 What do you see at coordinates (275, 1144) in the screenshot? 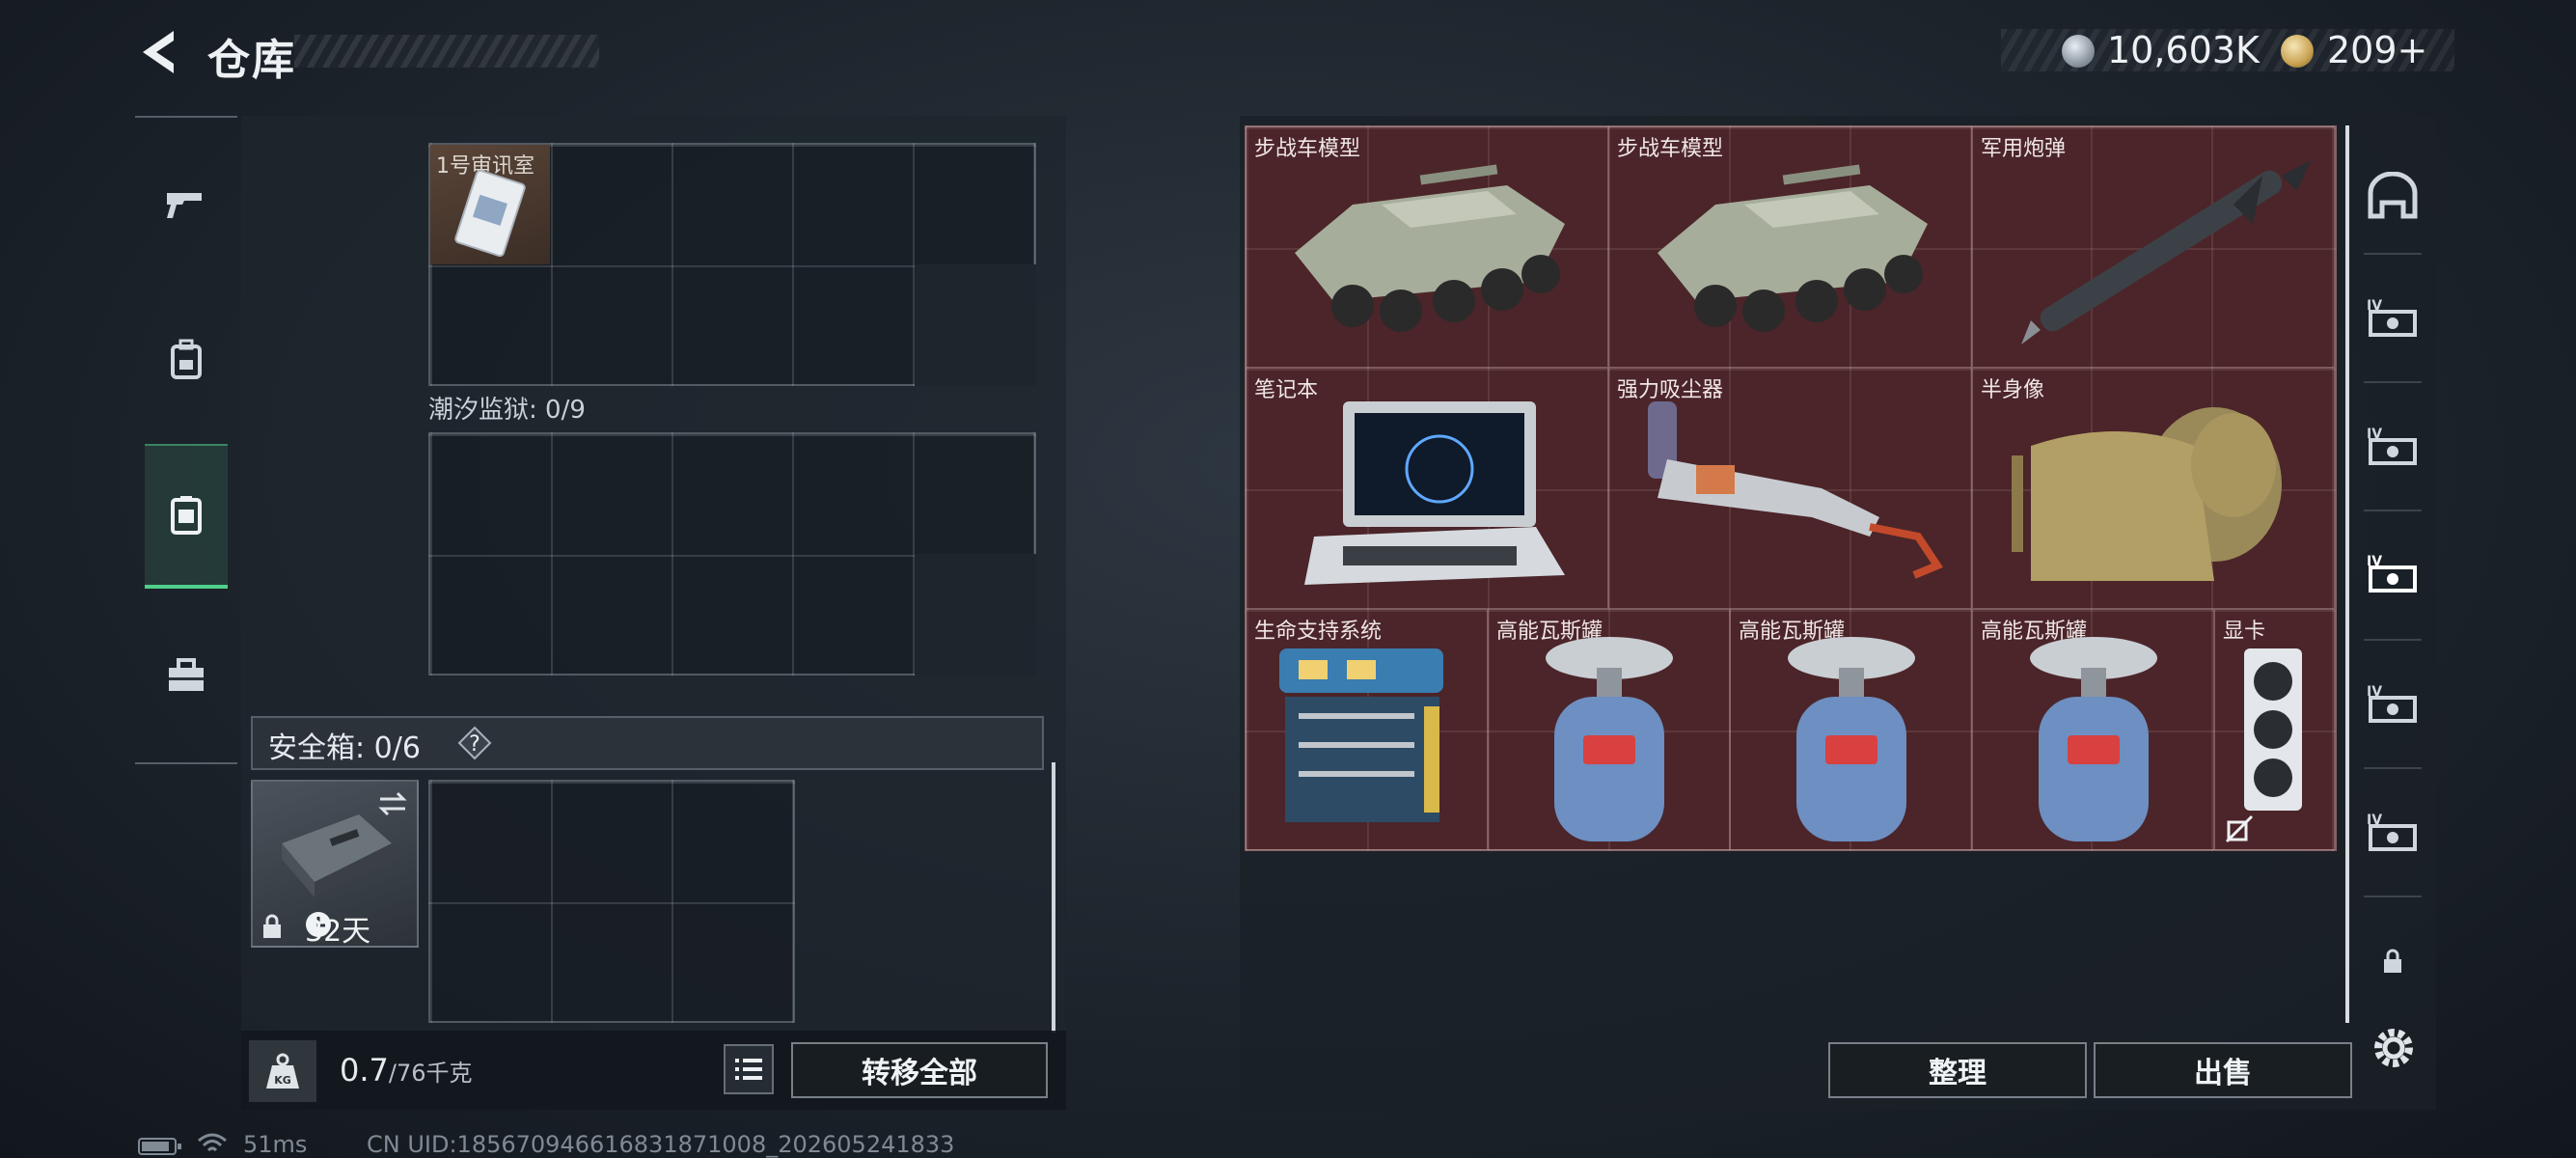
I see `ping-text: 51ms` at bounding box center [275, 1144].